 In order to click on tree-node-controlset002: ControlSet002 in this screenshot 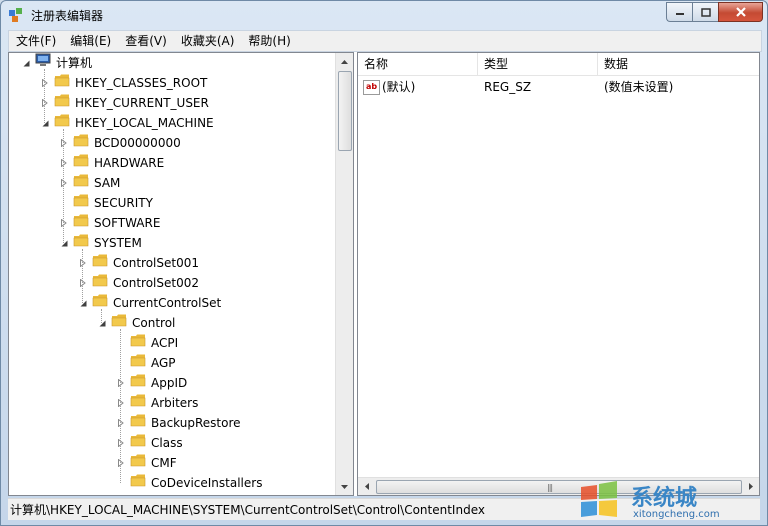, I will do `click(138, 283)`.